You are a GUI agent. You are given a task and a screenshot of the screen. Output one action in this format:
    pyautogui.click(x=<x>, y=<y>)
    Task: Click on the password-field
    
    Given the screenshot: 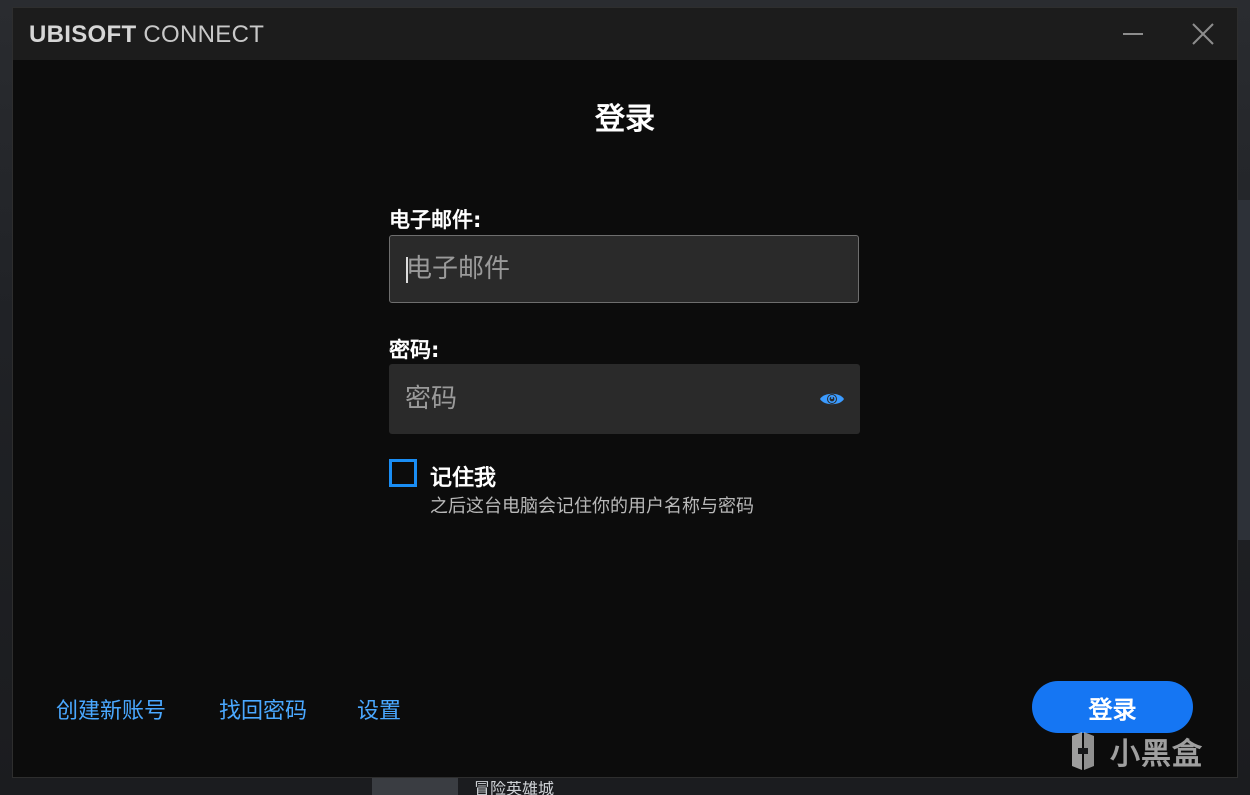 What is the action you would take?
    pyautogui.click(x=615, y=399)
    